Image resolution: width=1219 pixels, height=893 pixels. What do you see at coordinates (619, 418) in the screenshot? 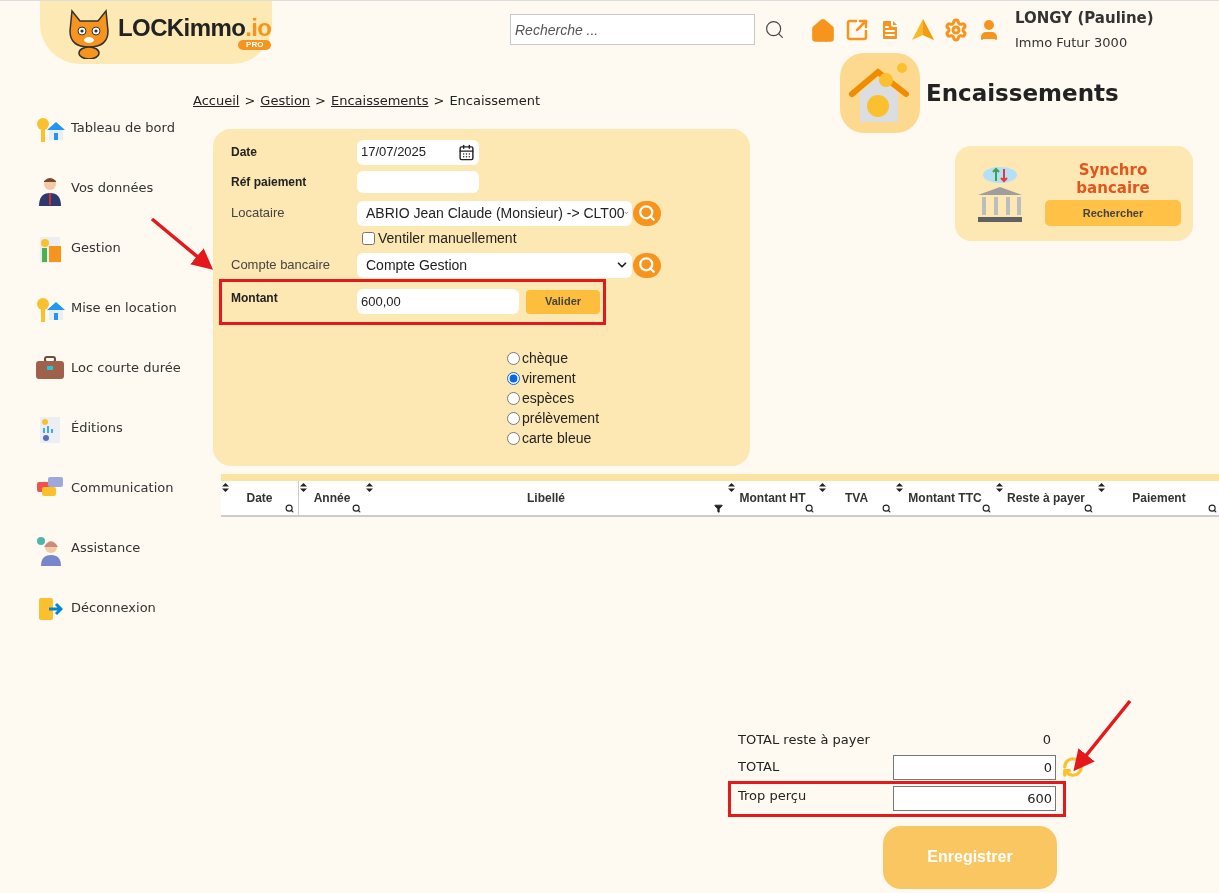
I see `payment-method-option: prélèvement` at bounding box center [619, 418].